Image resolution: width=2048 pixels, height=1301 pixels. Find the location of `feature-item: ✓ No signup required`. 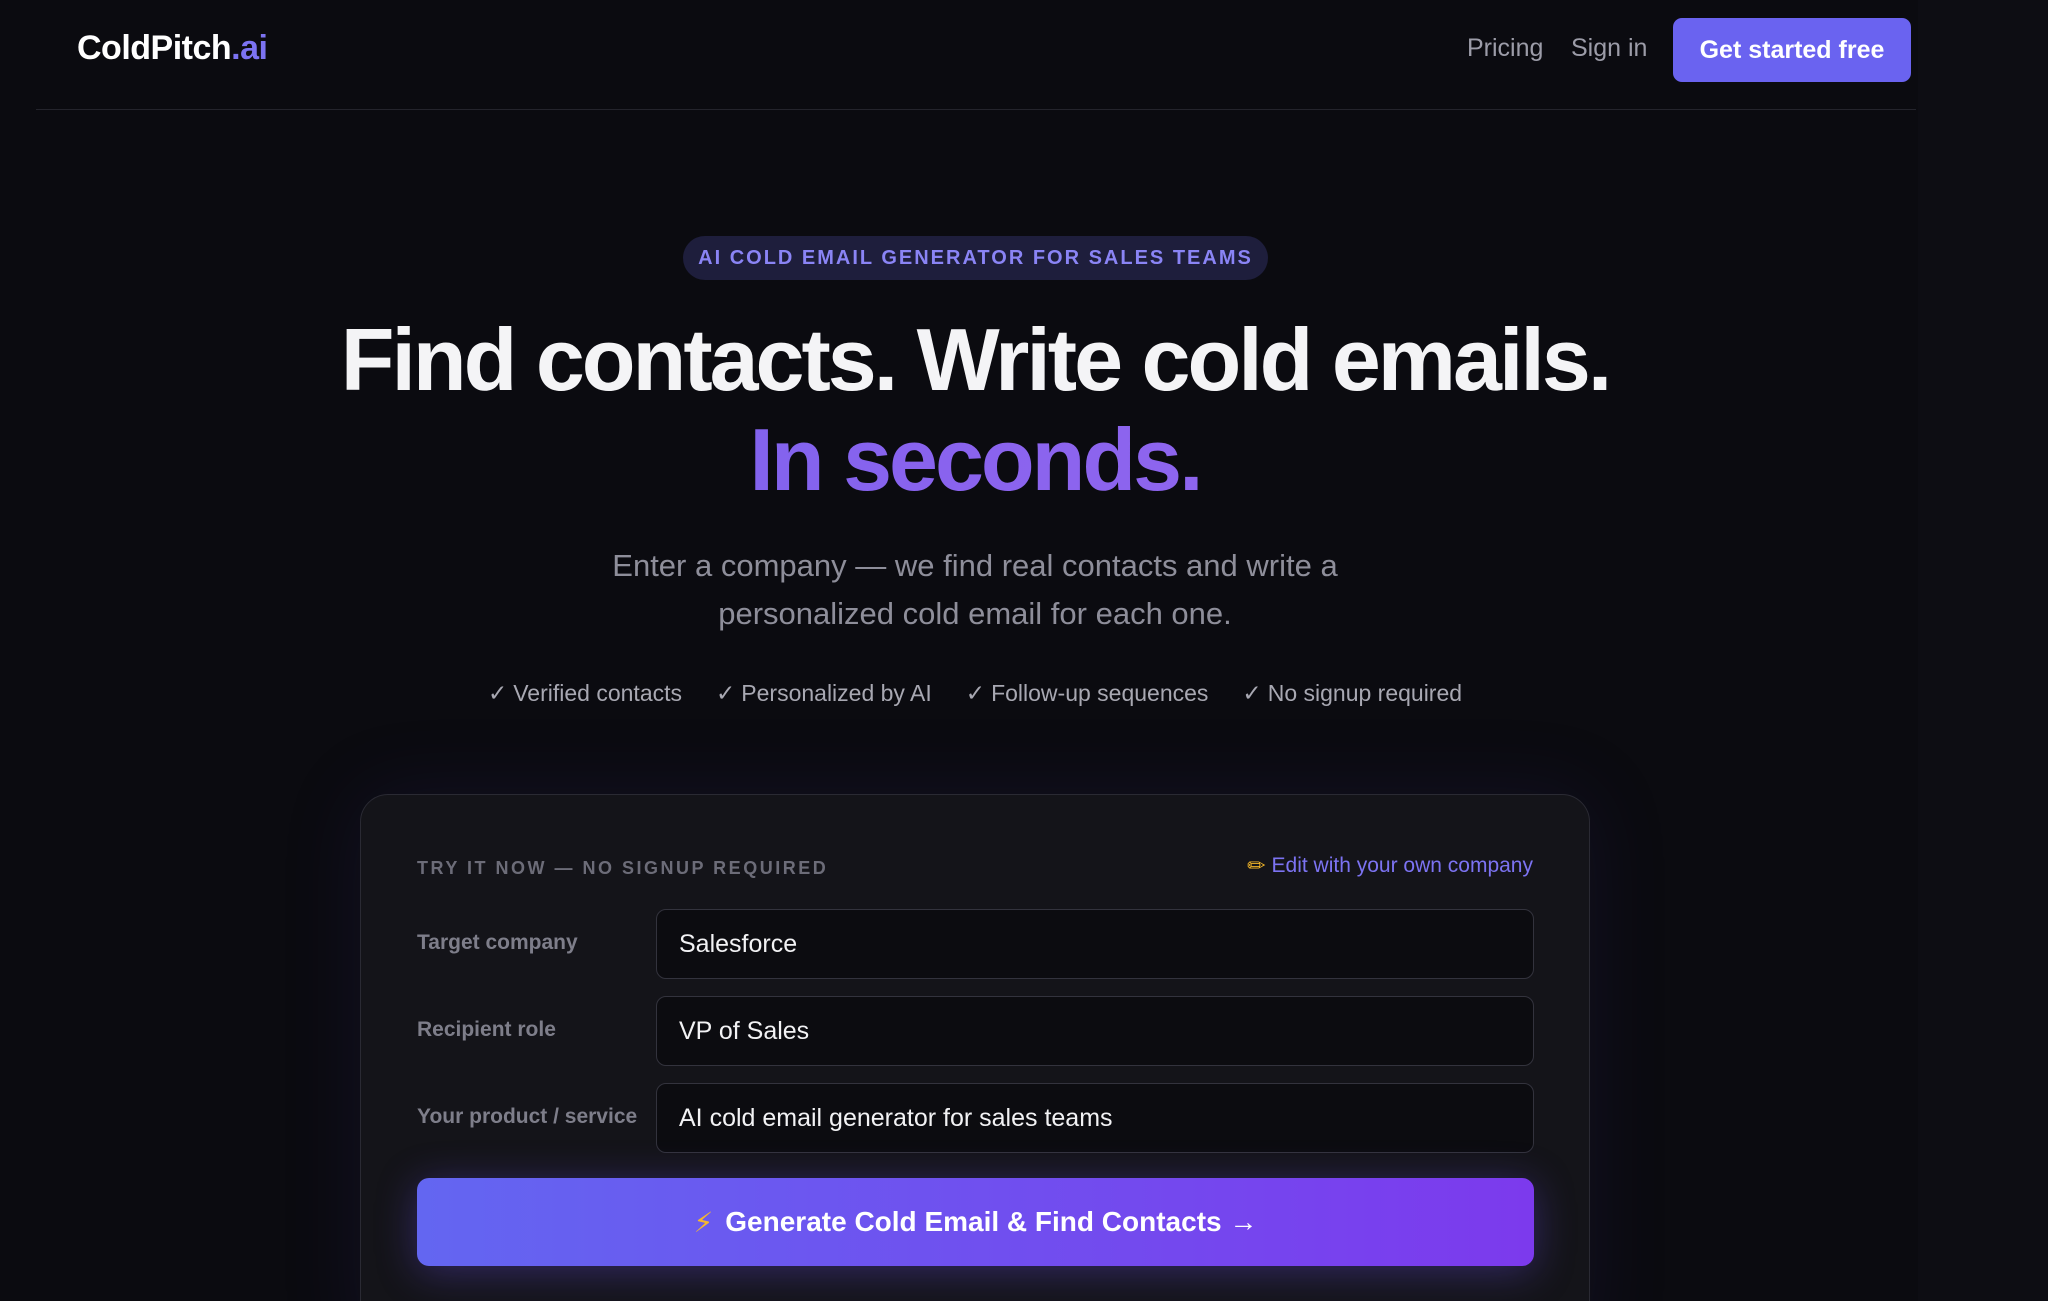

feature-item: ✓ No signup required is located at coordinates (1352, 693).